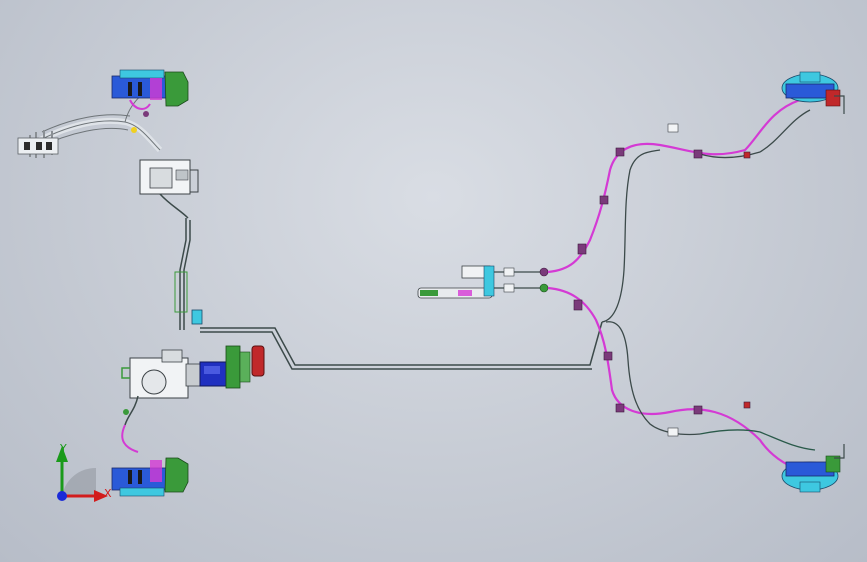  I want to click on line-clips, so click(662, 281).